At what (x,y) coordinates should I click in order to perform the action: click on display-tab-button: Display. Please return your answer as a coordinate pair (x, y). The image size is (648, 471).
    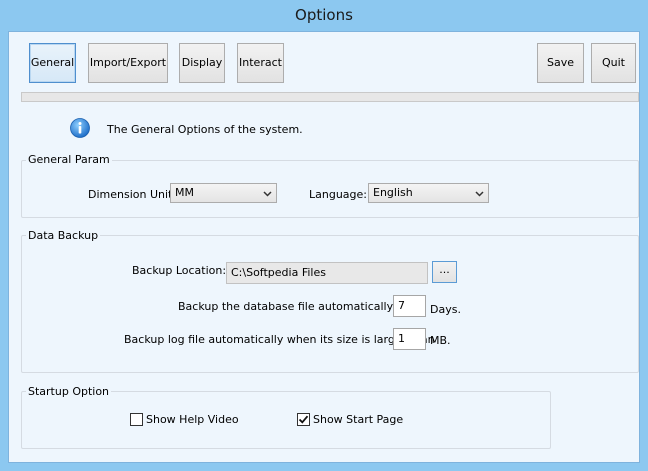
    Looking at the image, I should click on (202, 63).